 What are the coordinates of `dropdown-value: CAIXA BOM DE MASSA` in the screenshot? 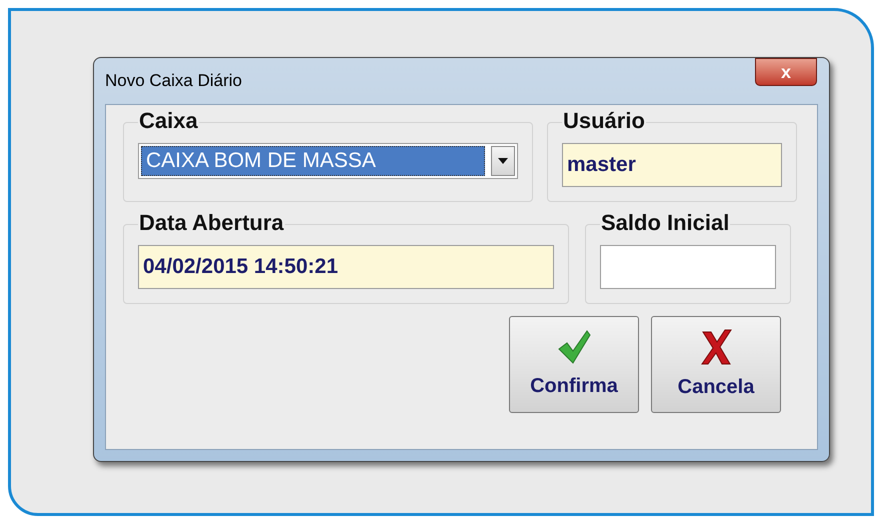 It's located at (313, 161).